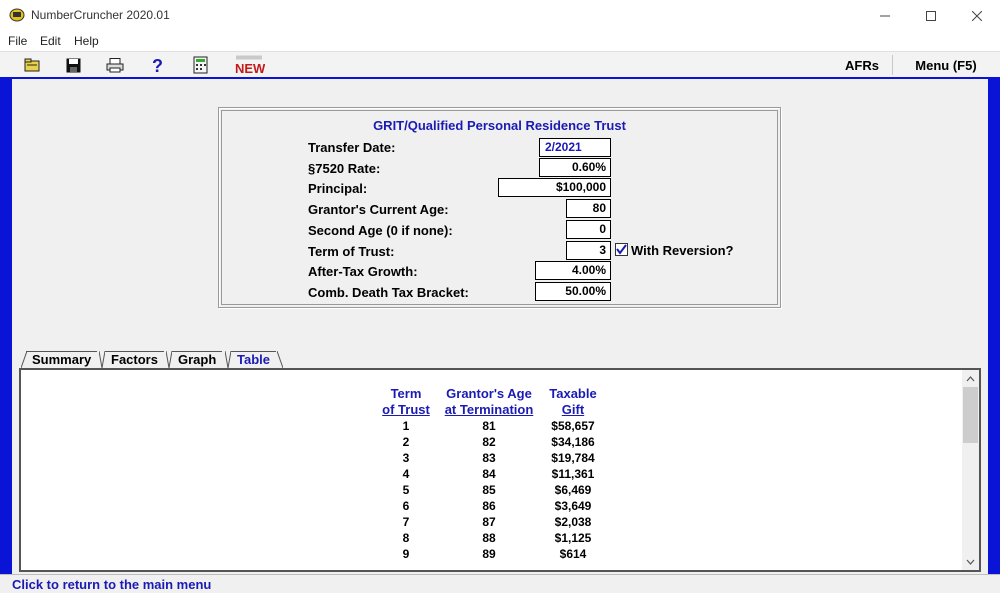  Describe the element at coordinates (500, 583) in the screenshot. I see `status-bar: Click to return to the main menu` at that location.